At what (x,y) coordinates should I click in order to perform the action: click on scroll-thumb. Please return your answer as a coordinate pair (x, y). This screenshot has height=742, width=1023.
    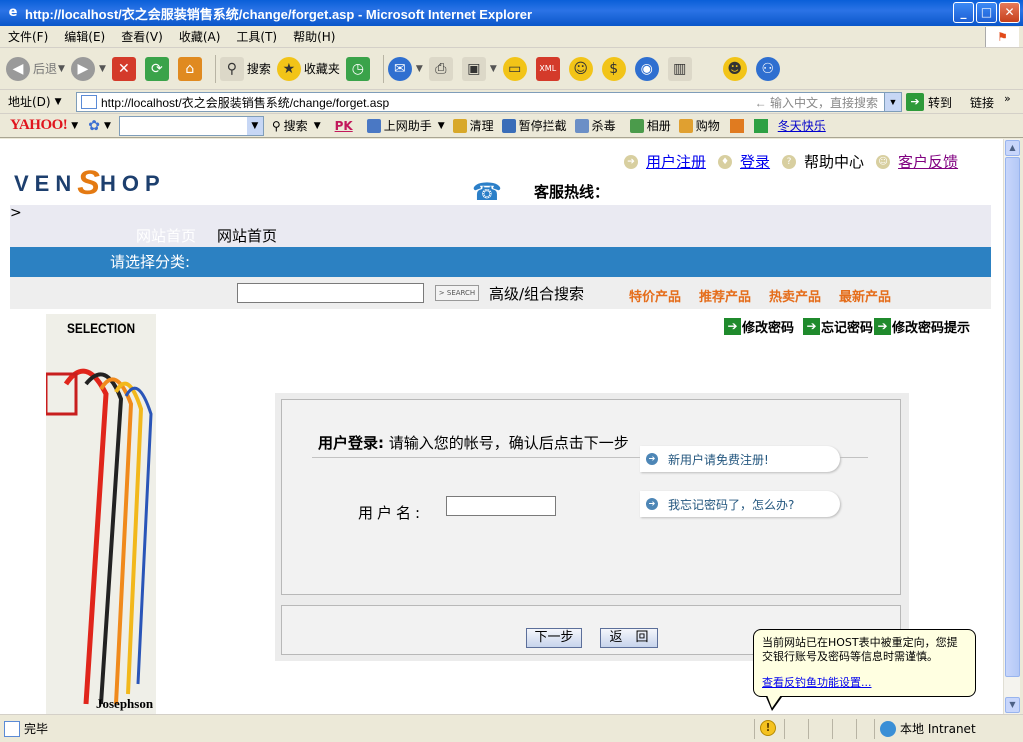
    Looking at the image, I should click on (1012, 417).